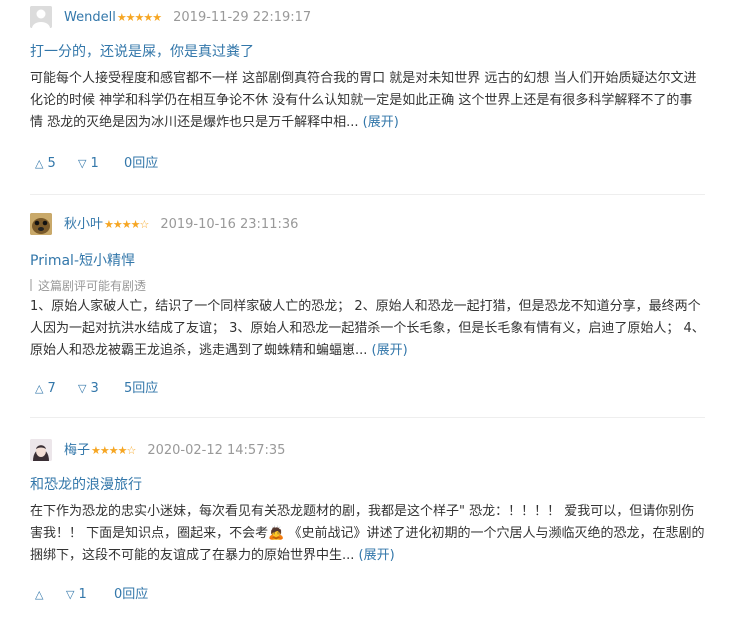  Describe the element at coordinates (88, 285) in the screenshot. I see `spoiler-warning: 这篇剧评可能有剧透` at that location.